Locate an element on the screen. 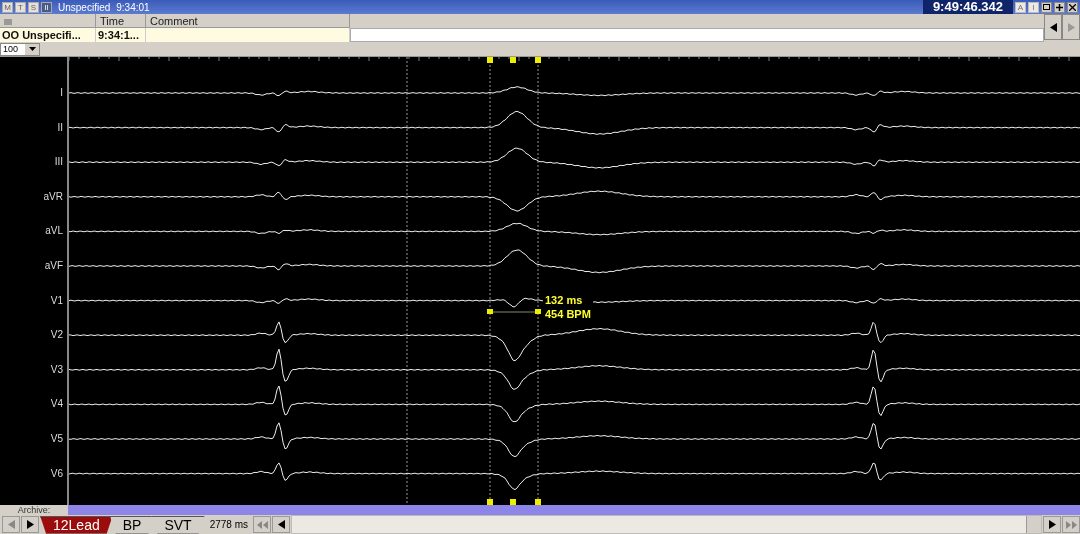 This screenshot has width=1080, height=534. step-back-button is located at coordinates (281, 524).